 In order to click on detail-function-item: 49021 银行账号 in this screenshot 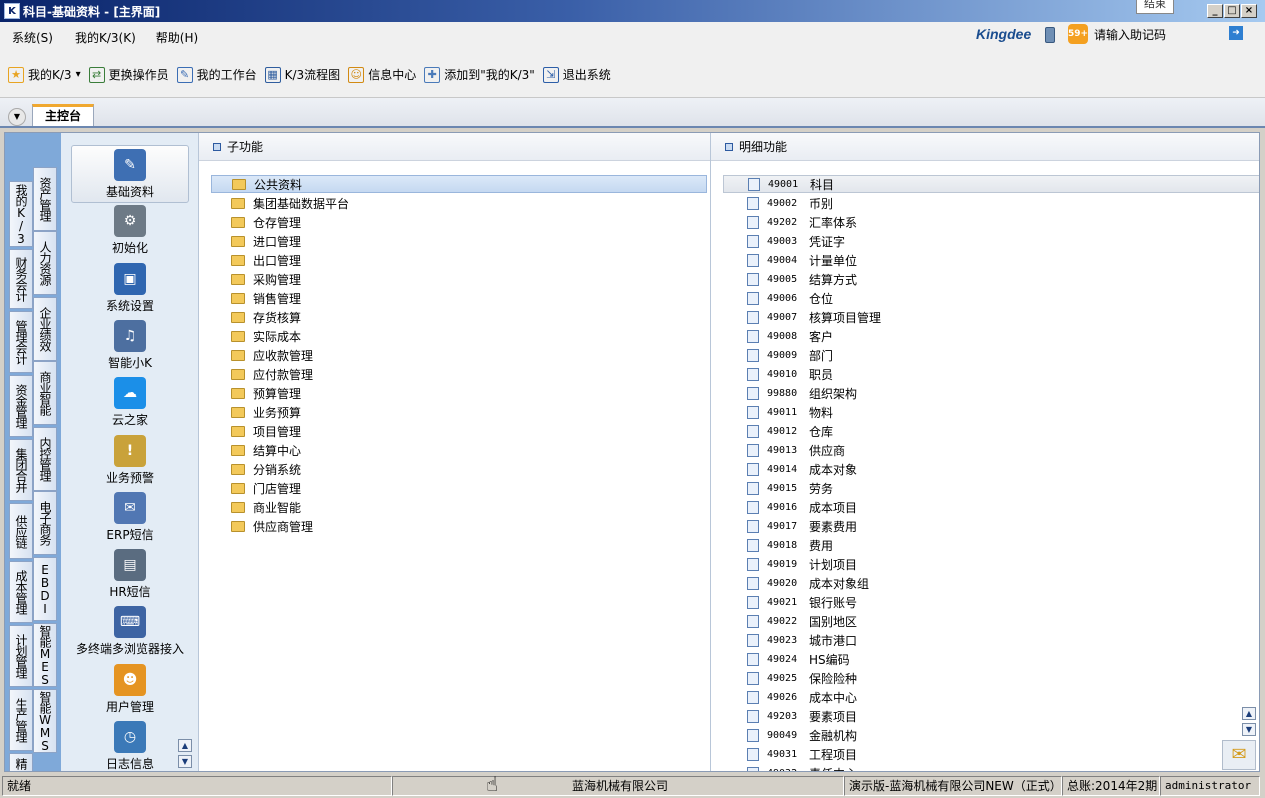, I will do `click(991, 602)`.